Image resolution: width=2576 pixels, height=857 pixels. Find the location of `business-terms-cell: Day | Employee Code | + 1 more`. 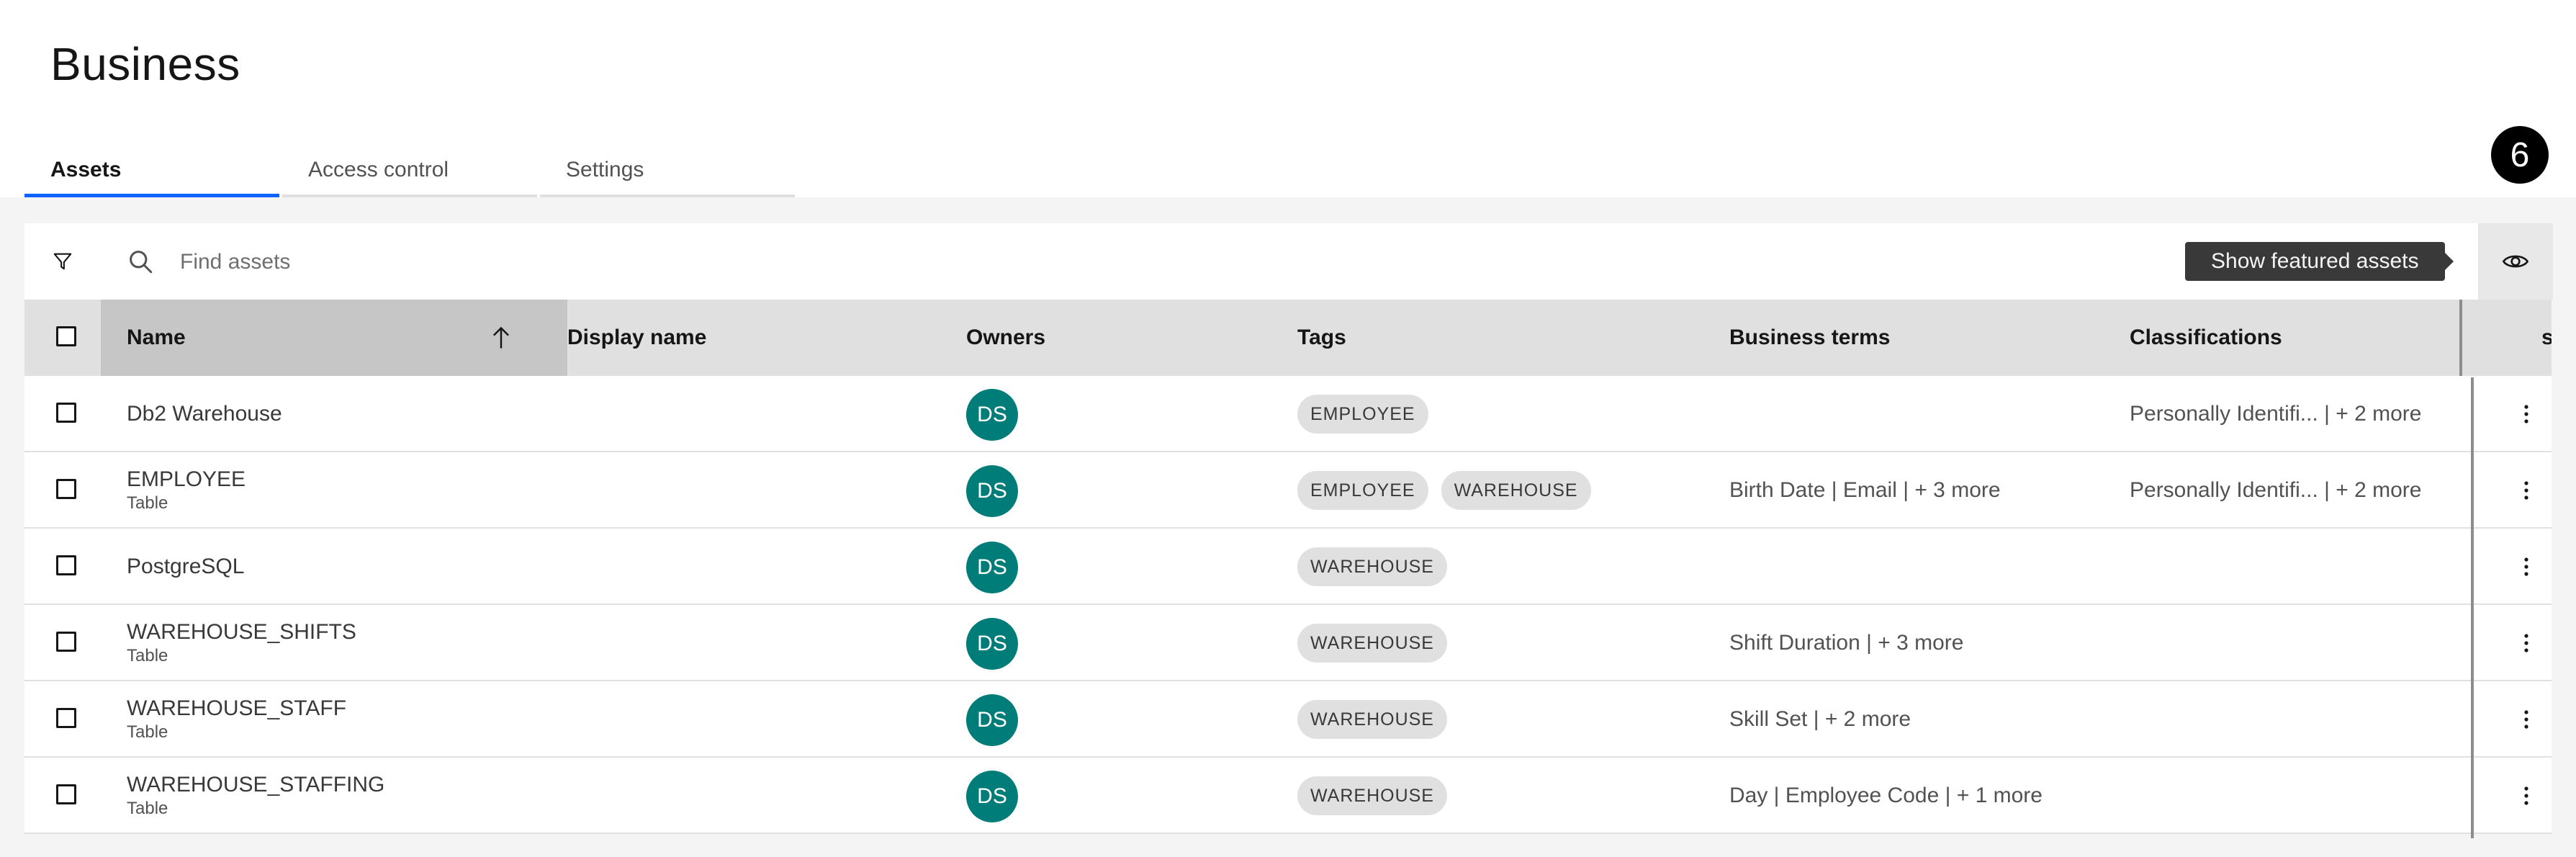

business-terms-cell: Day | Employee Code | + 1 more is located at coordinates (1886, 795).